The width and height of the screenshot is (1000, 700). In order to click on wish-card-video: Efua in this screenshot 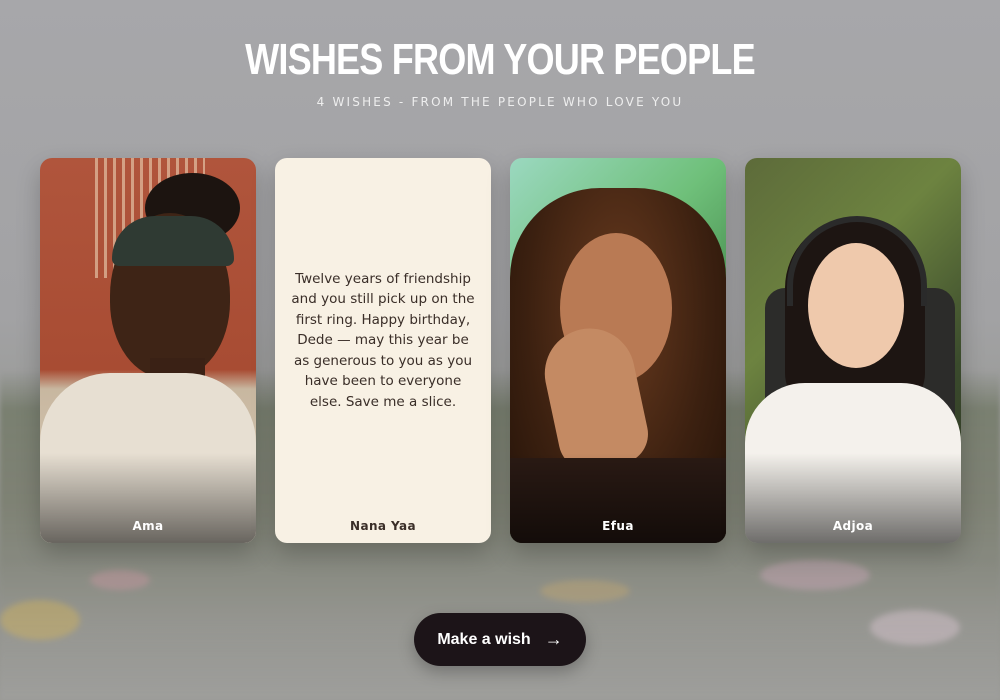, I will do `click(618, 350)`.